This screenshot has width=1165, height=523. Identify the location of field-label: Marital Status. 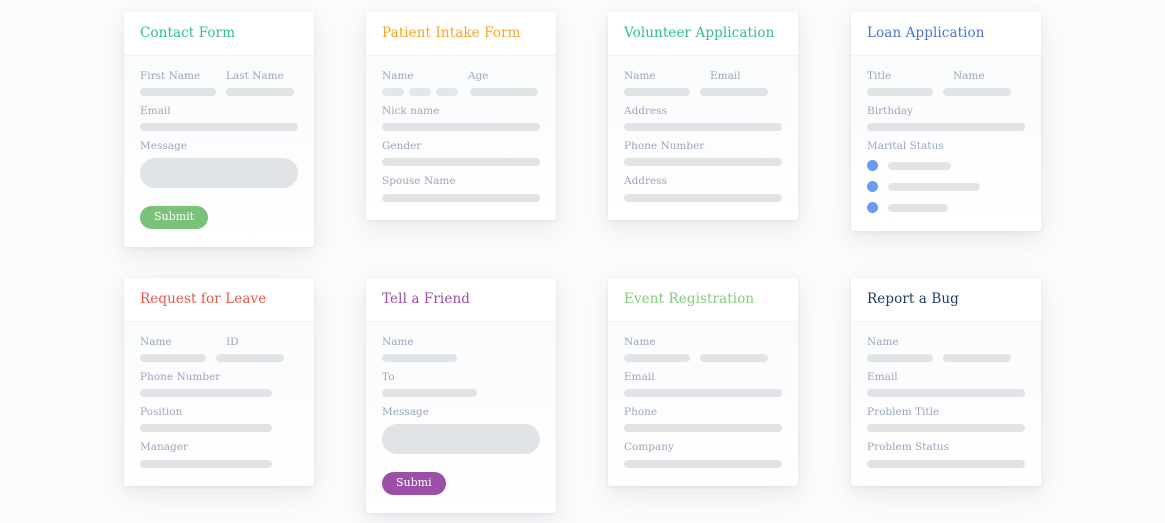
(905, 146).